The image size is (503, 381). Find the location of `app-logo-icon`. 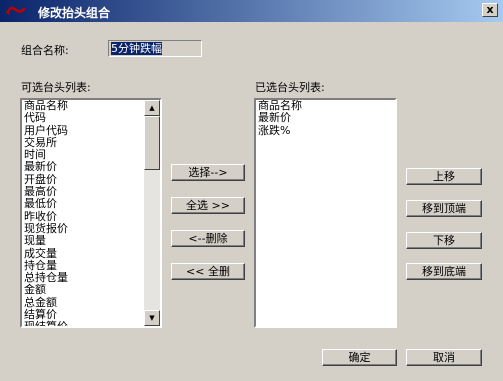

app-logo-icon is located at coordinates (16, 11).